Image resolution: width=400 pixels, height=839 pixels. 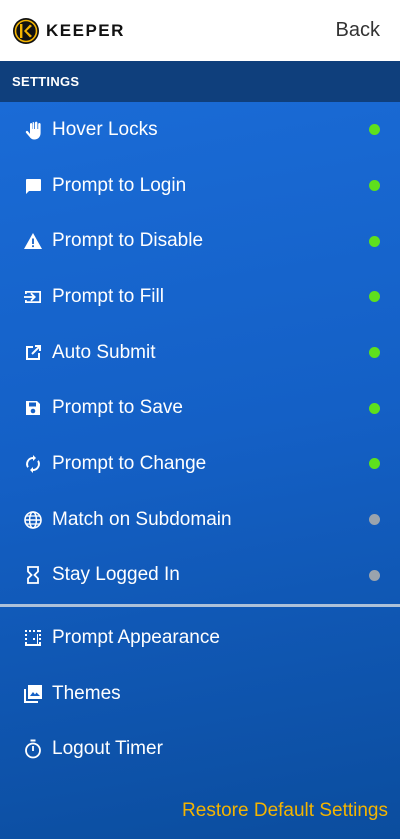 I want to click on keeper-logo-icon, so click(x=26, y=30).